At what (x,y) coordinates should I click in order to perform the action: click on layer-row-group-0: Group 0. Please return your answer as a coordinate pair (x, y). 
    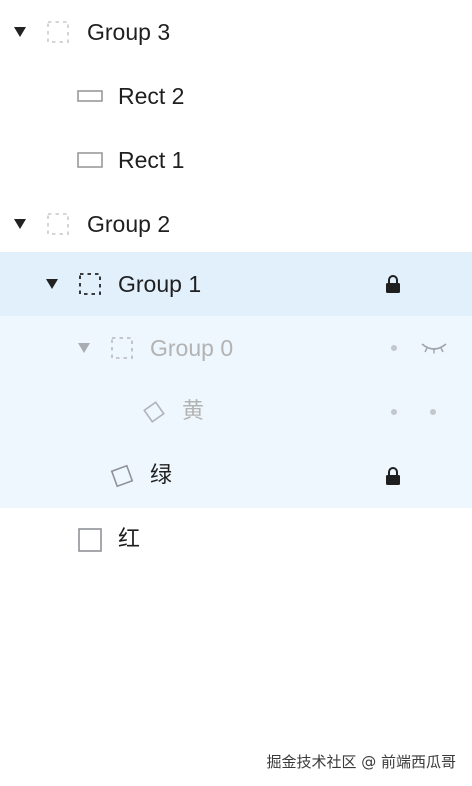
    Looking at the image, I should click on (236, 348).